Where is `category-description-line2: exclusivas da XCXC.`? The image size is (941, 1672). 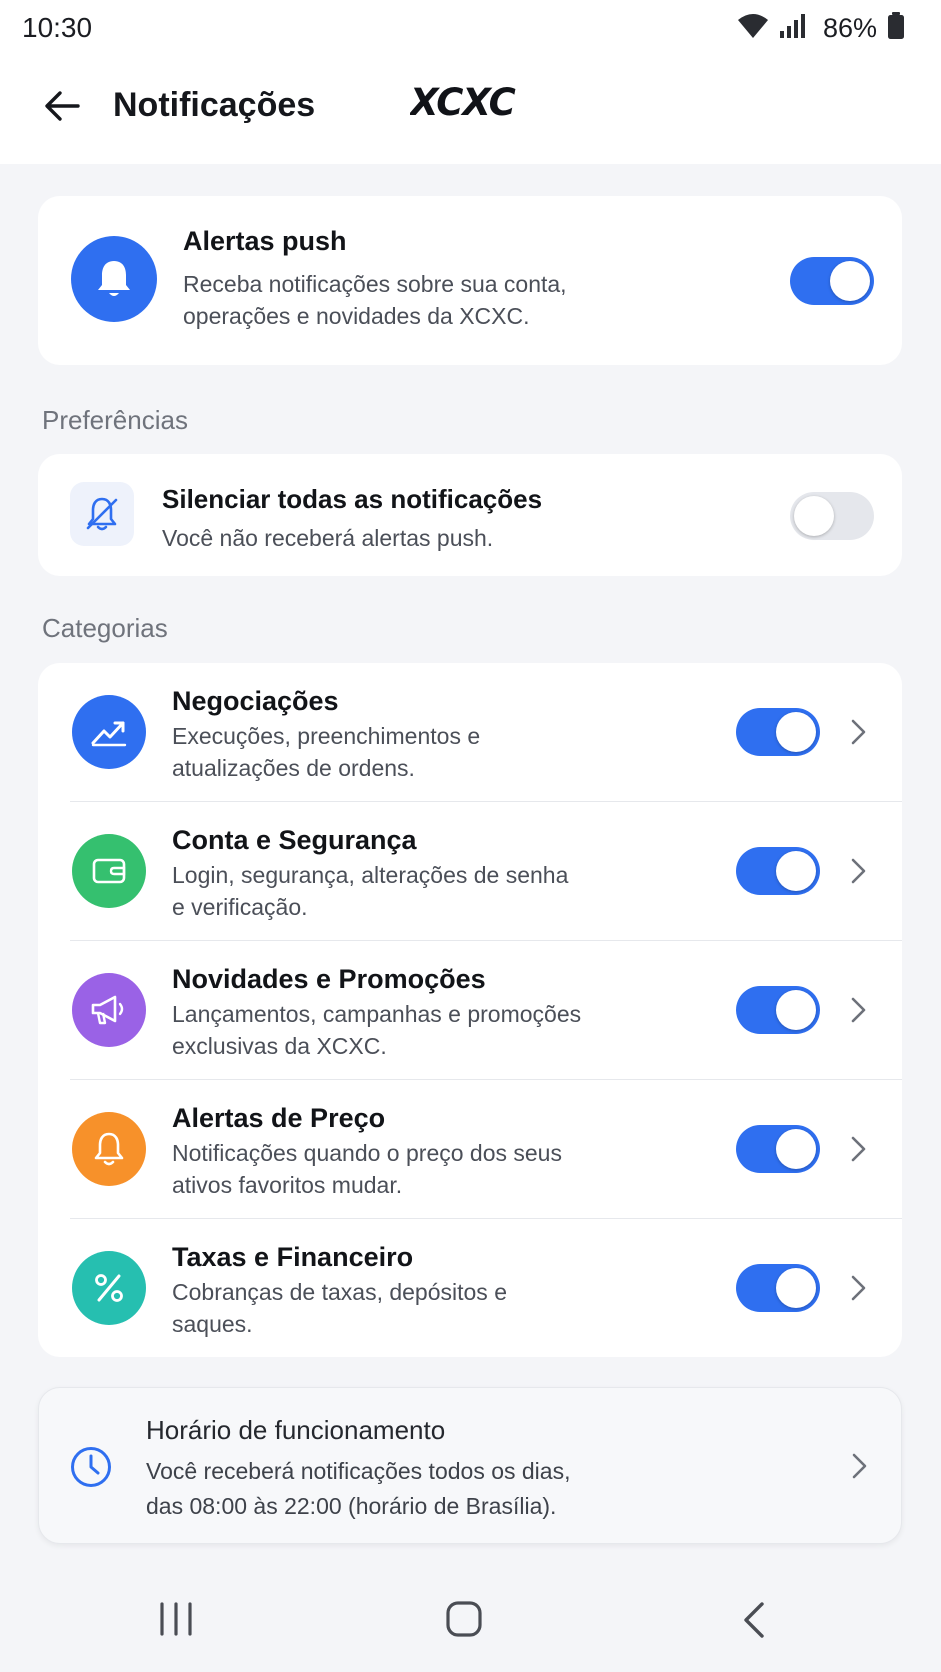
category-description-line2: exclusivas da XCXC. is located at coordinates (279, 1046).